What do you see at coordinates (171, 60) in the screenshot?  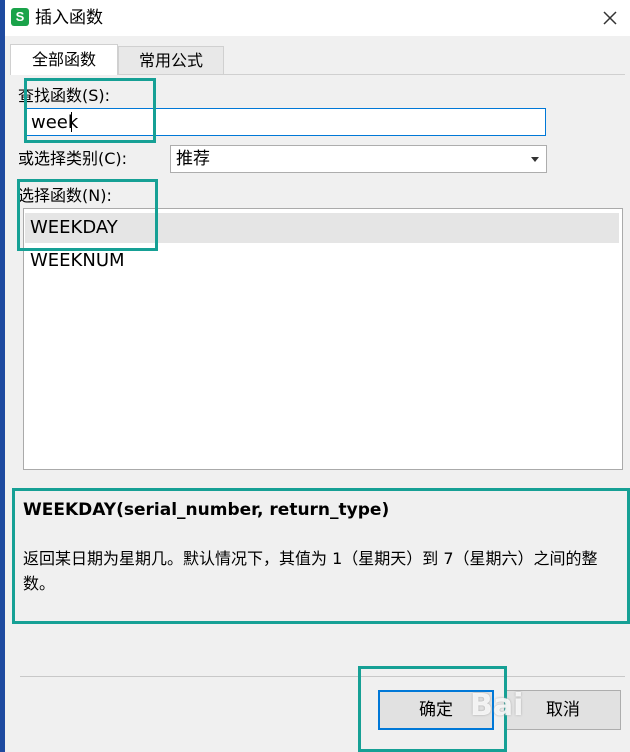 I see `tab-common-formulas: 常用公式` at bounding box center [171, 60].